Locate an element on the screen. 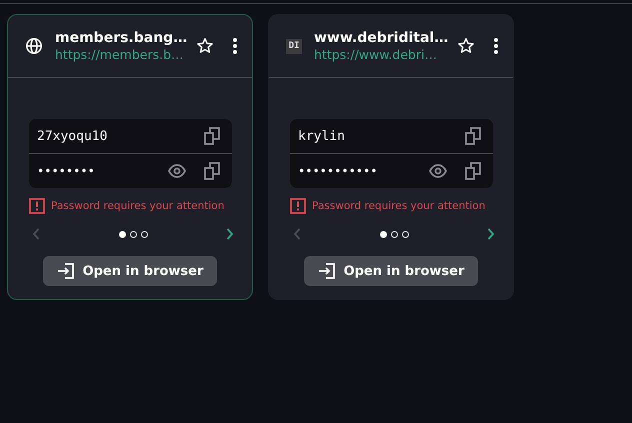  password-field: ••••••••••• is located at coordinates (363, 171).